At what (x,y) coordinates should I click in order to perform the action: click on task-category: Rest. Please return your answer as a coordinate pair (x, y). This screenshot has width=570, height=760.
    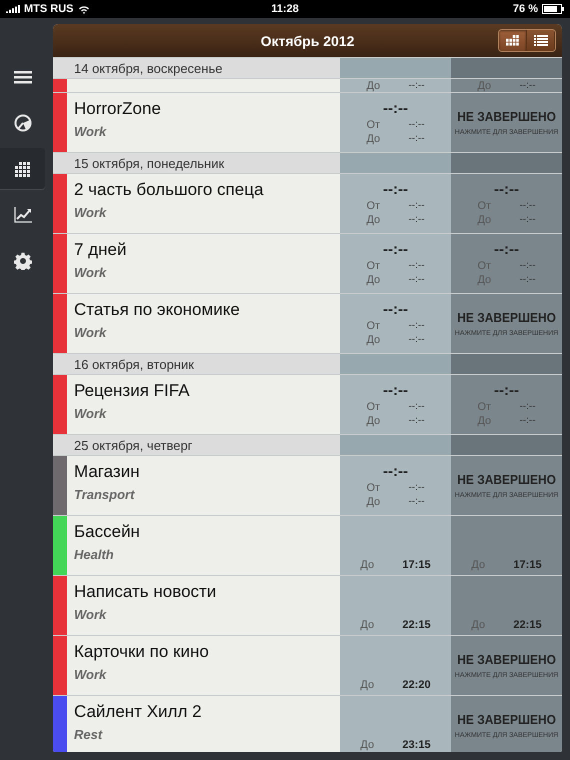
    Looking at the image, I should click on (88, 734).